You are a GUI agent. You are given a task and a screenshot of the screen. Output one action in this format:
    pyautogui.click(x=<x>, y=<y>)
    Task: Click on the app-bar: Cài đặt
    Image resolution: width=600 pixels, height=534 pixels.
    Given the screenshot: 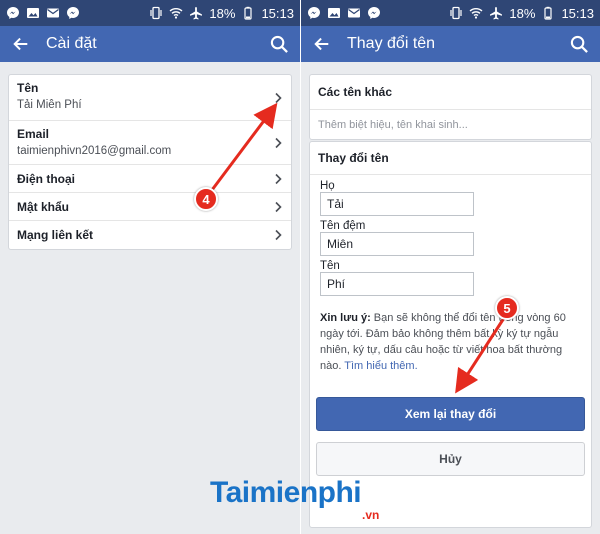 What is the action you would take?
    pyautogui.click(x=150, y=44)
    